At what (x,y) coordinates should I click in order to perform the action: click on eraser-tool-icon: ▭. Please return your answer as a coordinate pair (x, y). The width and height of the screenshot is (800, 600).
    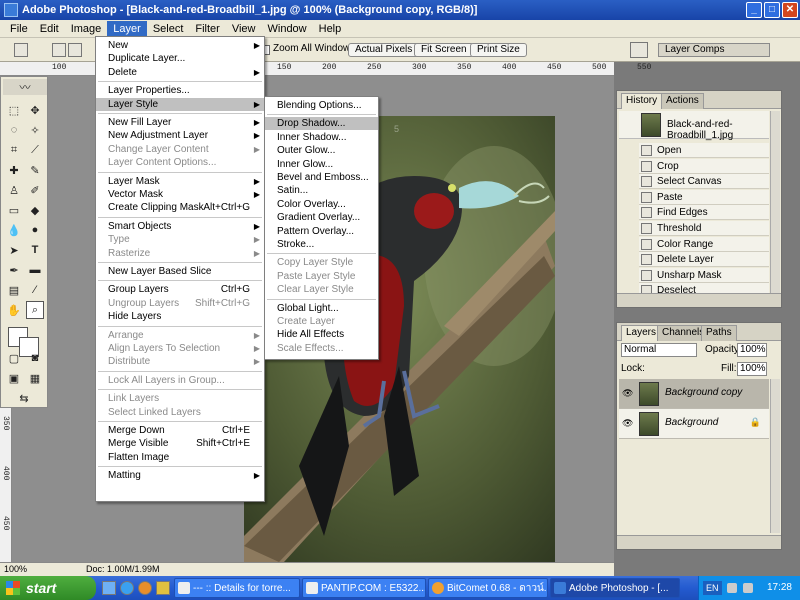
    Looking at the image, I should click on (14, 210).